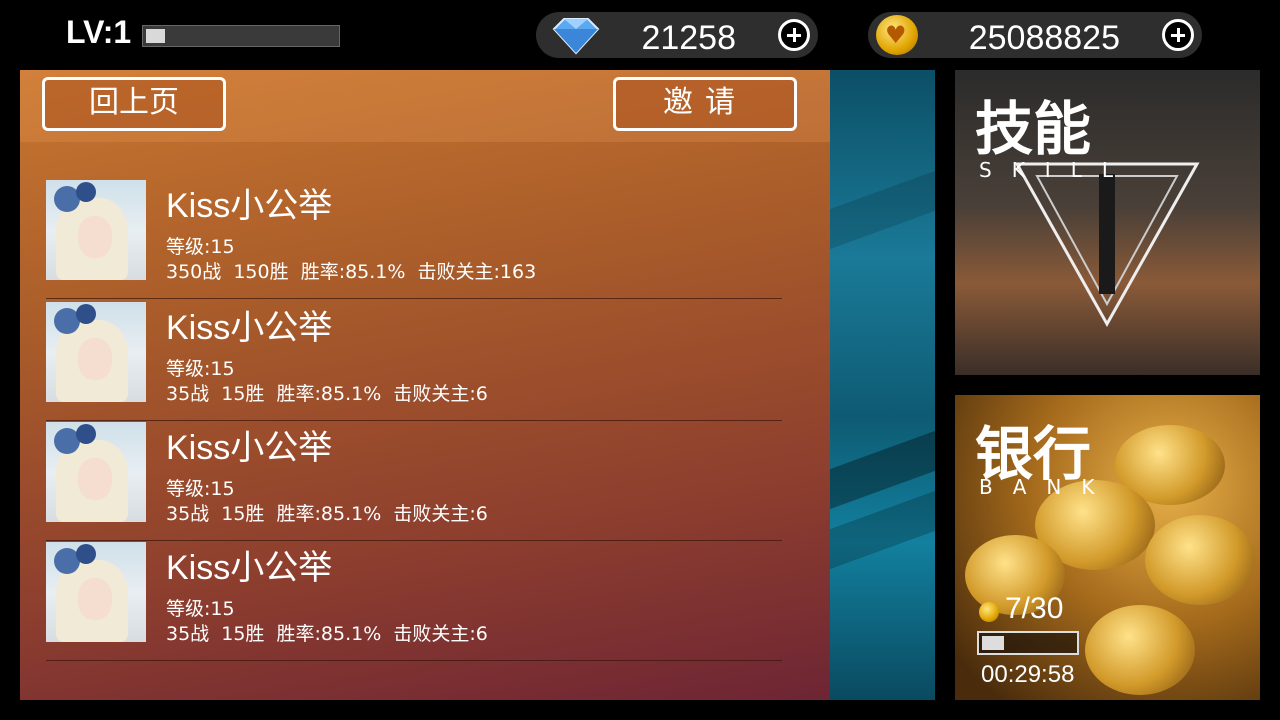 This screenshot has width=1280, height=720. Describe the element at coordinates (1056, 170) in the screenshot. I see `skill-subtitle: SKILL` at that location.